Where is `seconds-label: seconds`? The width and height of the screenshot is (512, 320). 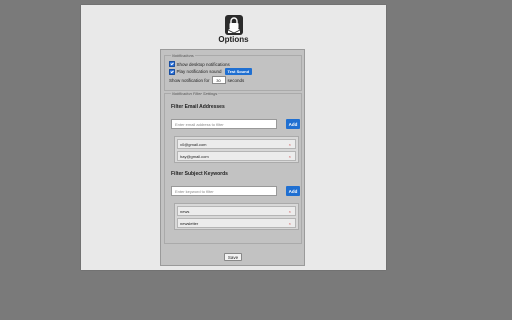
seconds-label: seconds is located at coordinates (236, 80).